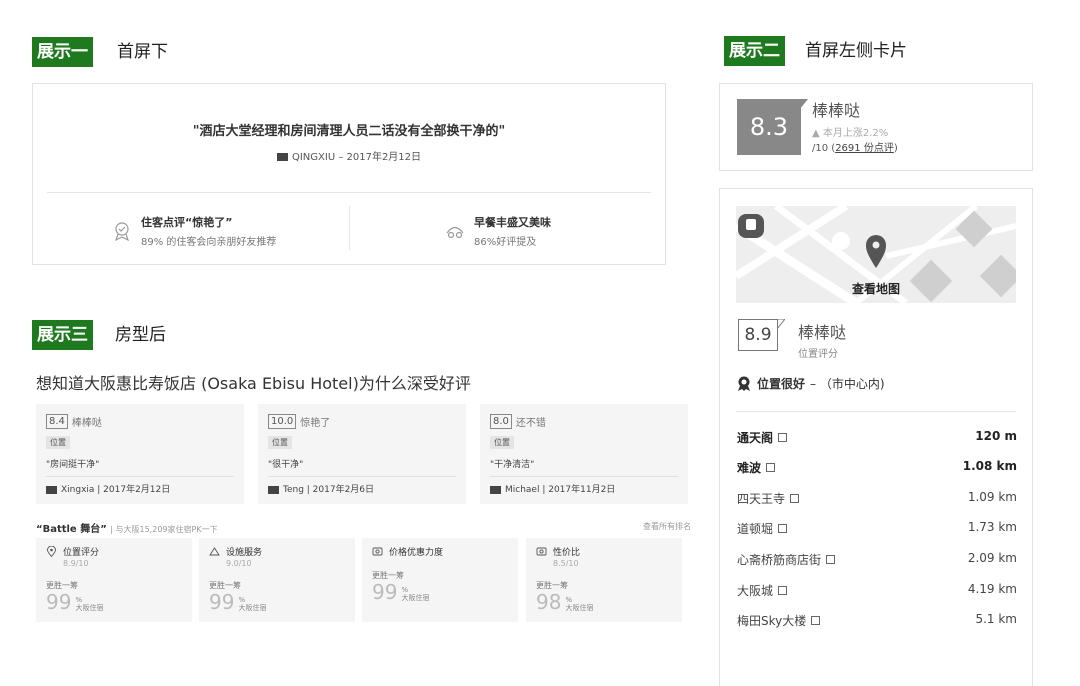 The height and width of the screenshot is (686, 1080). Describe the element at coordinates (876, 288) in the screenshot. I see `view-map-label: 查看地图` at that location.